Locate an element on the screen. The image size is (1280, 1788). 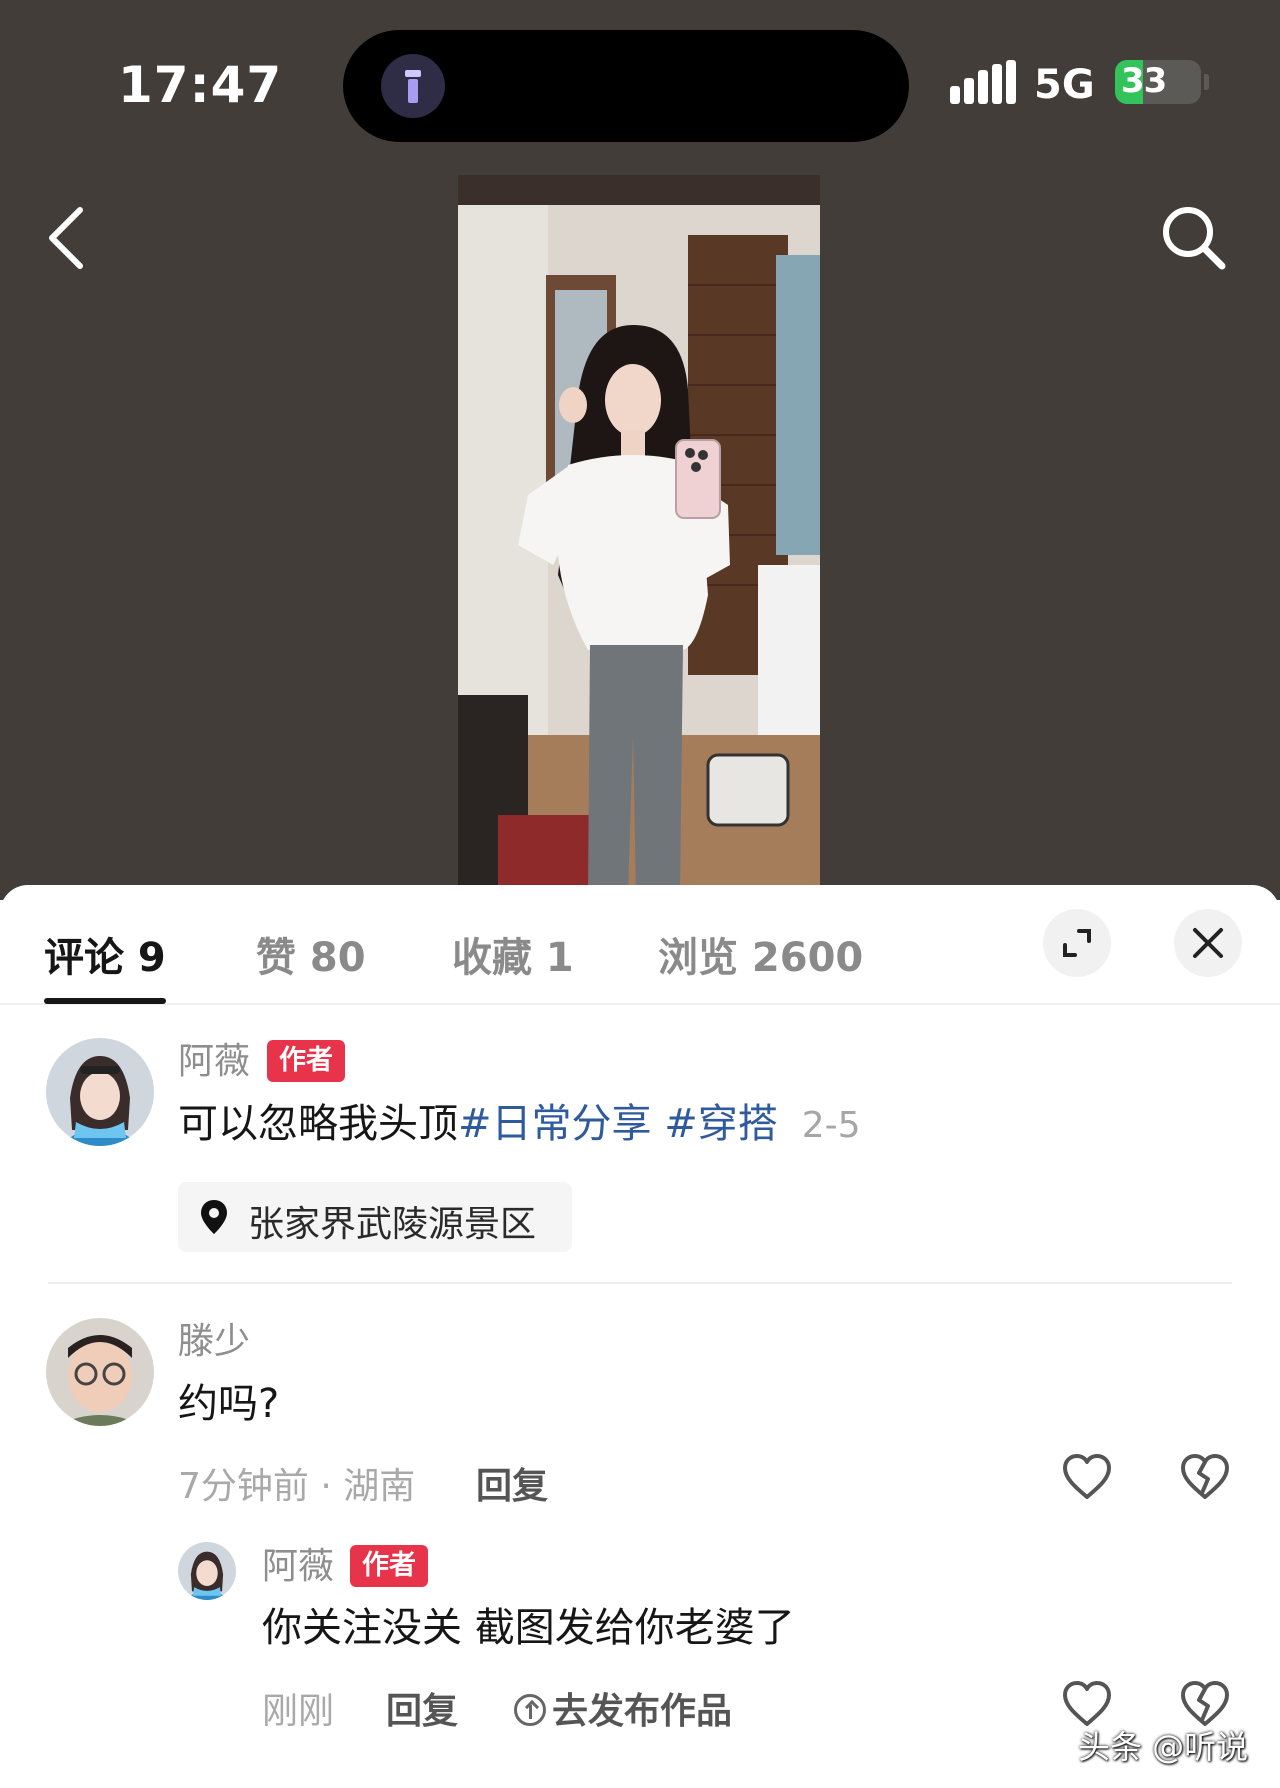
battery-cap is located at coordinates (1206, 82).